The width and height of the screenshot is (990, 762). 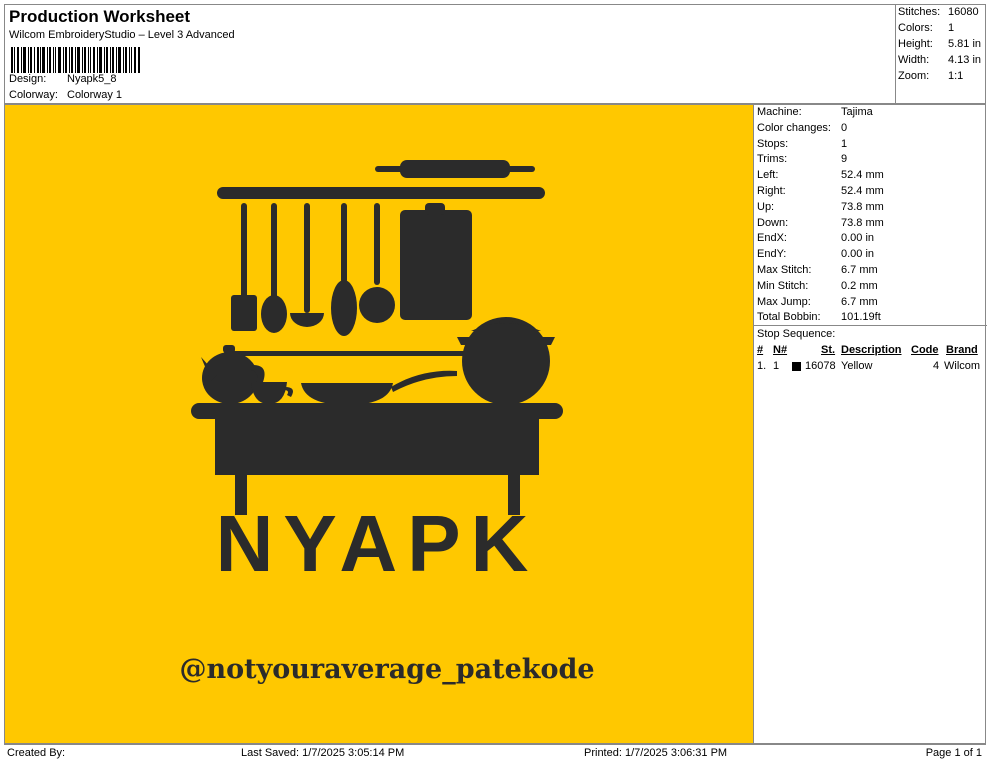 I want to click on created-by: Created By:, so click(x=36, y=753).